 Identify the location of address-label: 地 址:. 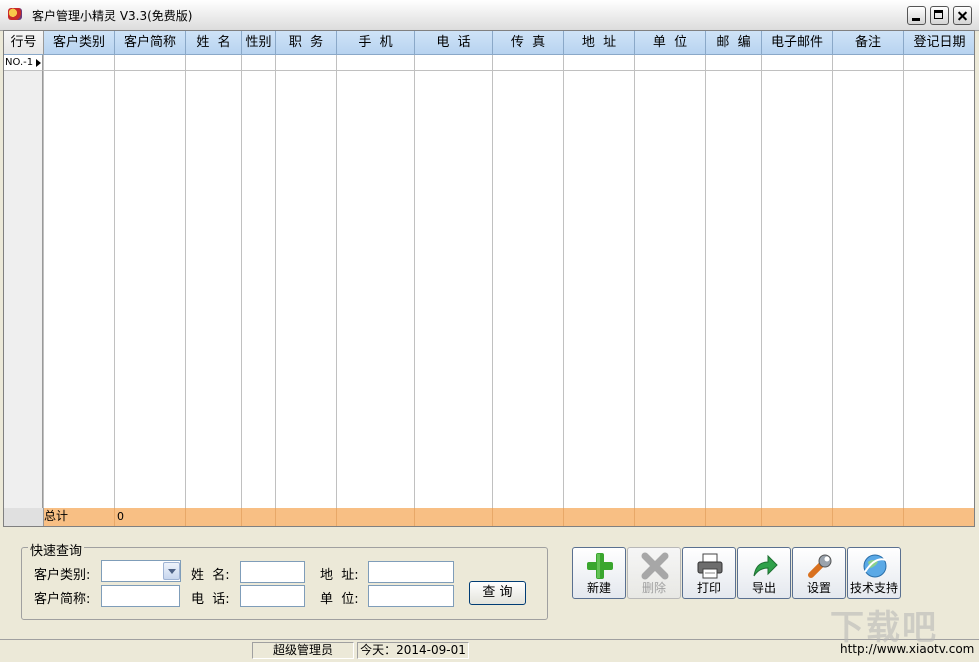
(339, 575).